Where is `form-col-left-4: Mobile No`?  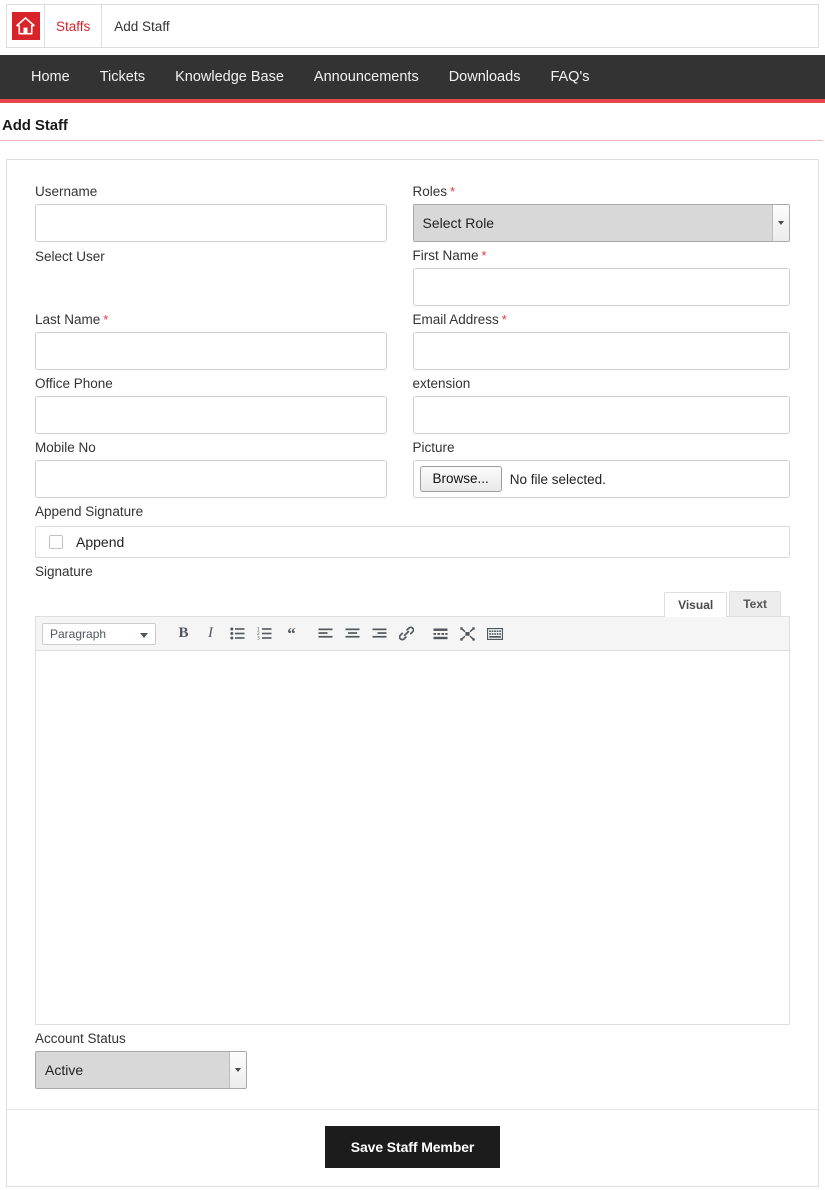 form-col-left-4: Mobile No is located at coordinates (224, 466).